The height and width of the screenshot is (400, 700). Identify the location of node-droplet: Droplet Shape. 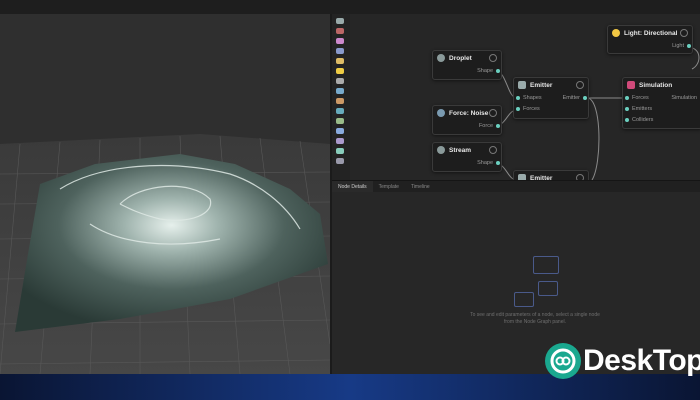
(467, 65).